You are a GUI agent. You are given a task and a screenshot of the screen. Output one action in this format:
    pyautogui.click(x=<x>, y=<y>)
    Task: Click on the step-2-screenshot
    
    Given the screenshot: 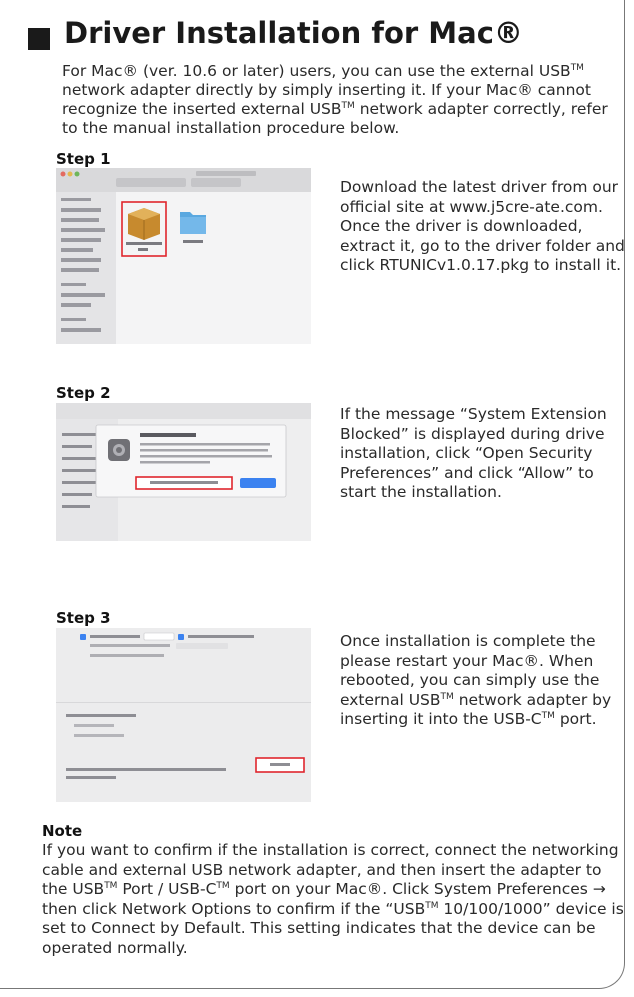 What is the action you would take?
    pyautogui.click(x=183, y=472)
    